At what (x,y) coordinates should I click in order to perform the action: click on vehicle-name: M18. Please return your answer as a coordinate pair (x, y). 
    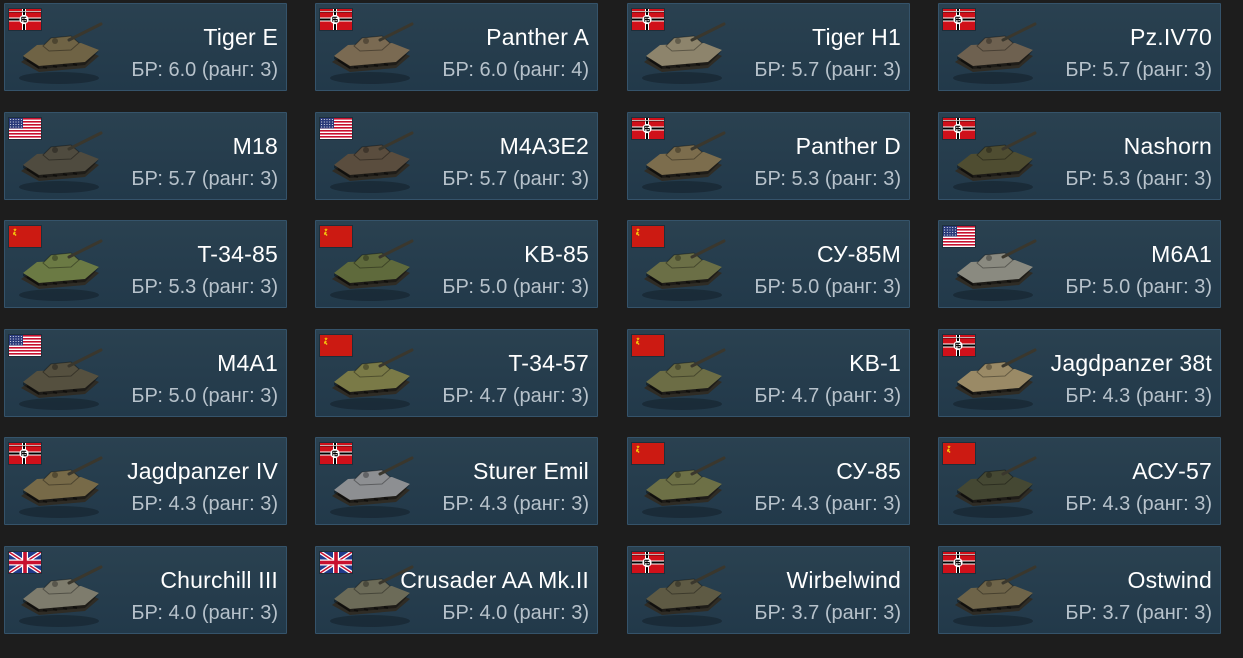
    Looking at the image, I should click on (255, 146).